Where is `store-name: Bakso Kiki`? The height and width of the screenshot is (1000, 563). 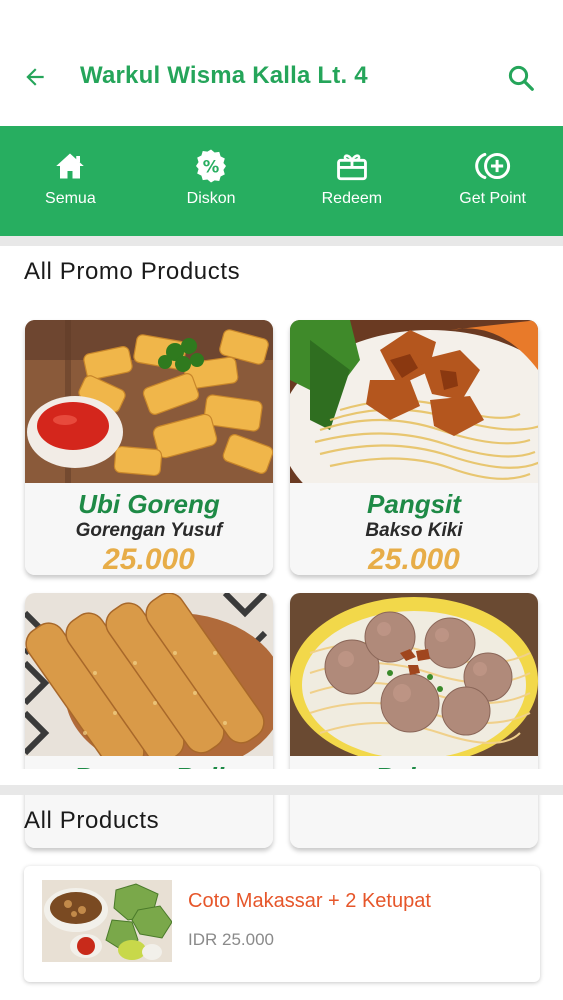
store-name: Bakso Kiki is located at coordinates (414, 530).